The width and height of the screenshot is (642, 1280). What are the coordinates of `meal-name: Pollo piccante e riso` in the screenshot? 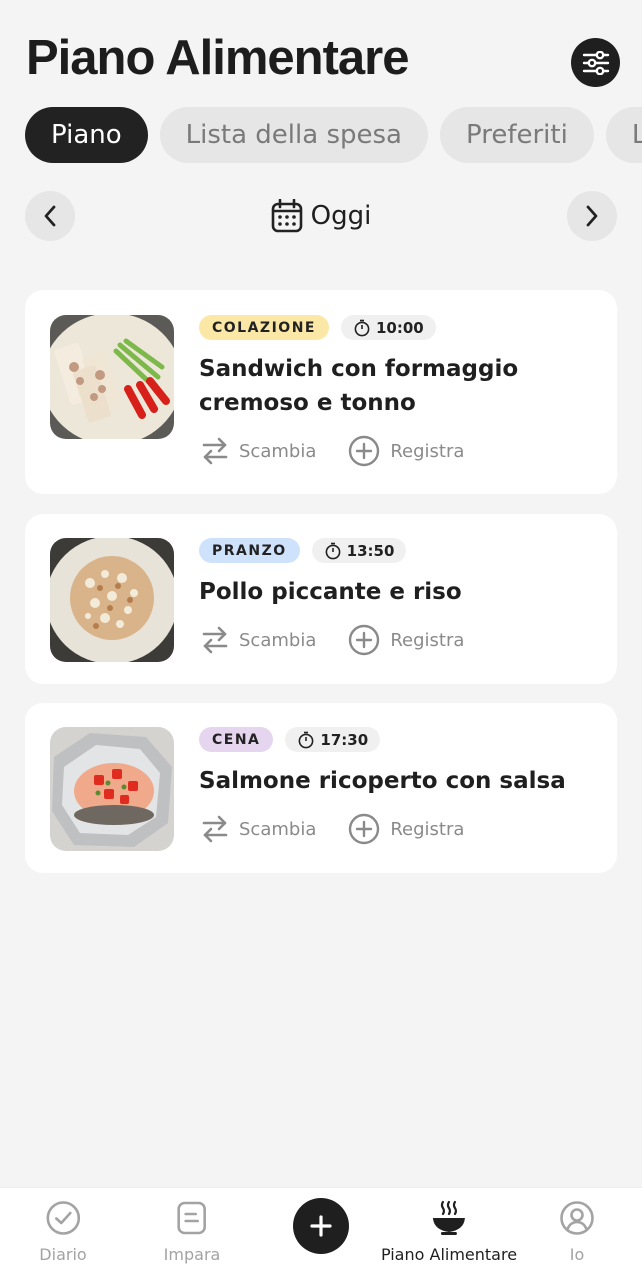 It's located at (330, 592).